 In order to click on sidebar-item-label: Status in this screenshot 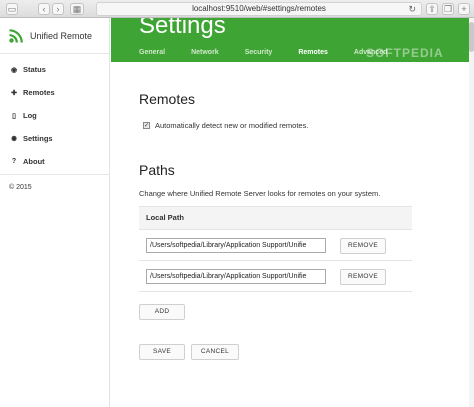, I will do `click(34, 69)`.